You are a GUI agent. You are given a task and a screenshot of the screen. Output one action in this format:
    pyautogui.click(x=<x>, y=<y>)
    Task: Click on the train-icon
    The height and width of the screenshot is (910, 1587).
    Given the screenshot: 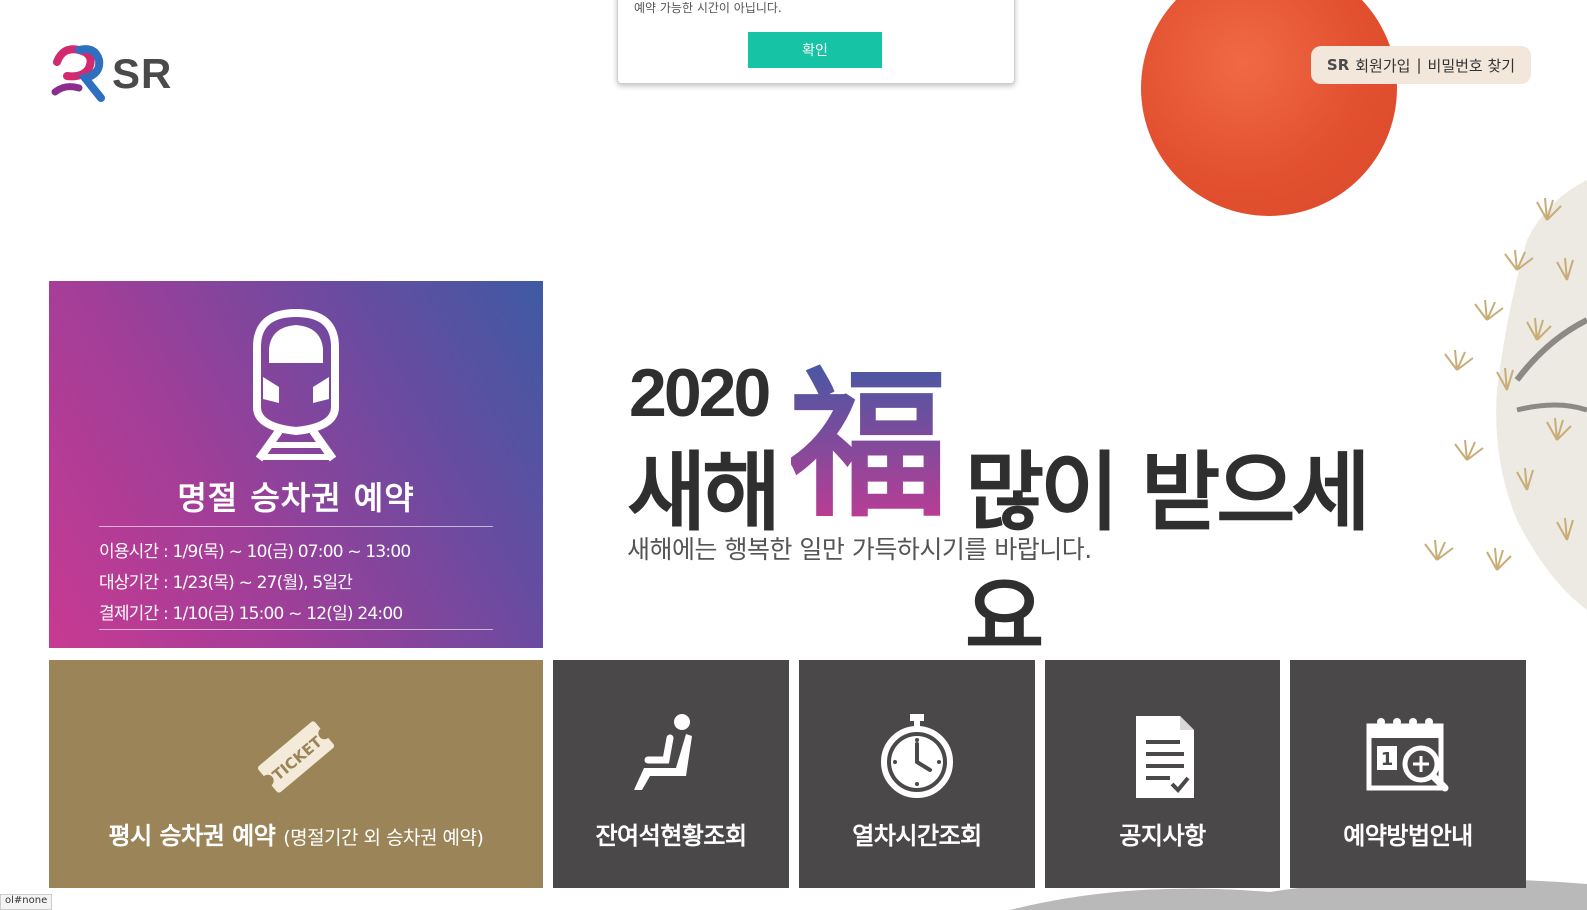 What is the action you would take?
    pyautogui.click(x=296, y=385)
    